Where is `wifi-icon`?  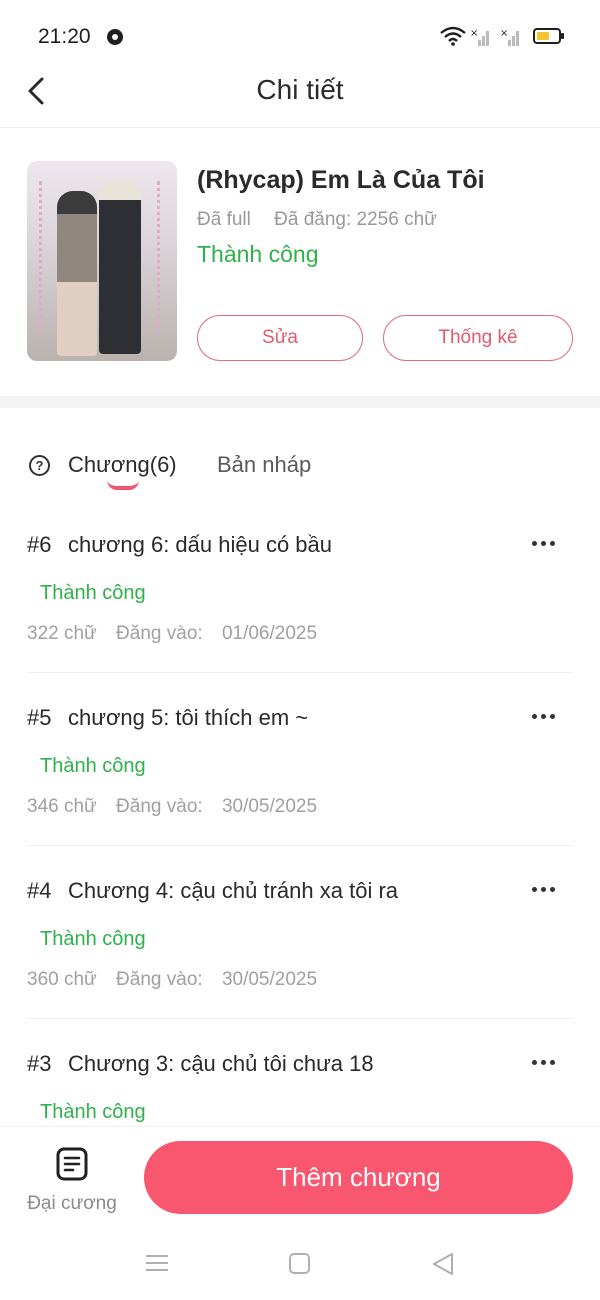
wifi-icon is located at coordinates (453, 36).